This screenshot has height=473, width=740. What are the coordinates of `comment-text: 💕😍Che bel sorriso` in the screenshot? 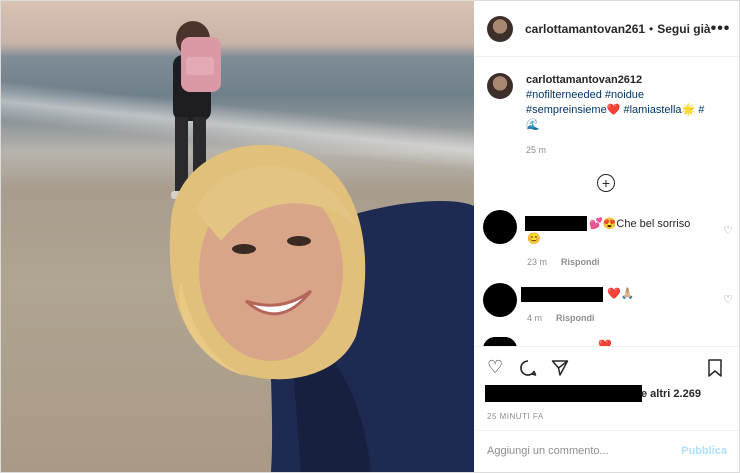 It's located at (640, 224).